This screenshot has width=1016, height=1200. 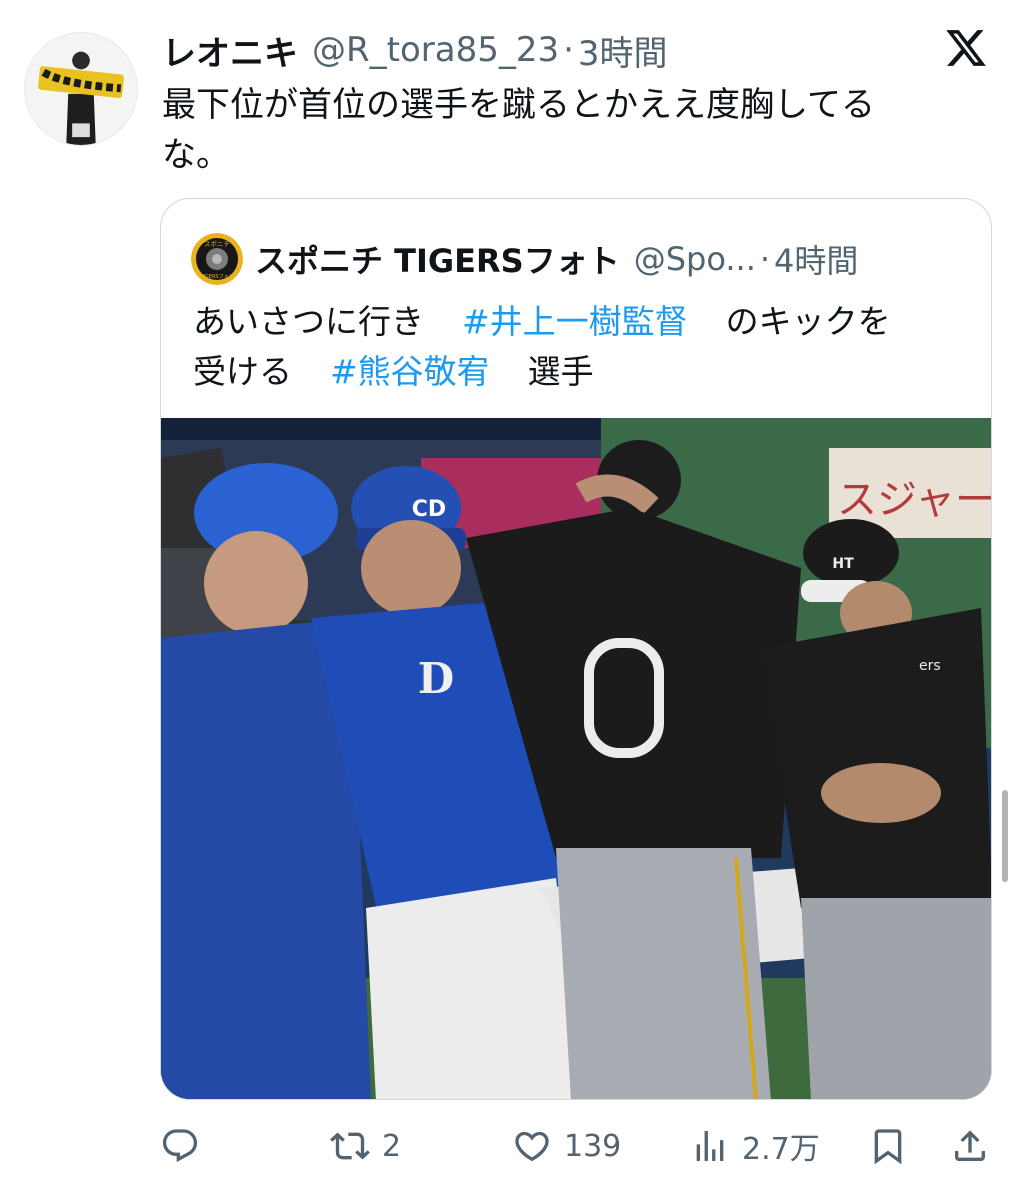 I want to click on retweet-button: 2, so click(x=365, y=1146).